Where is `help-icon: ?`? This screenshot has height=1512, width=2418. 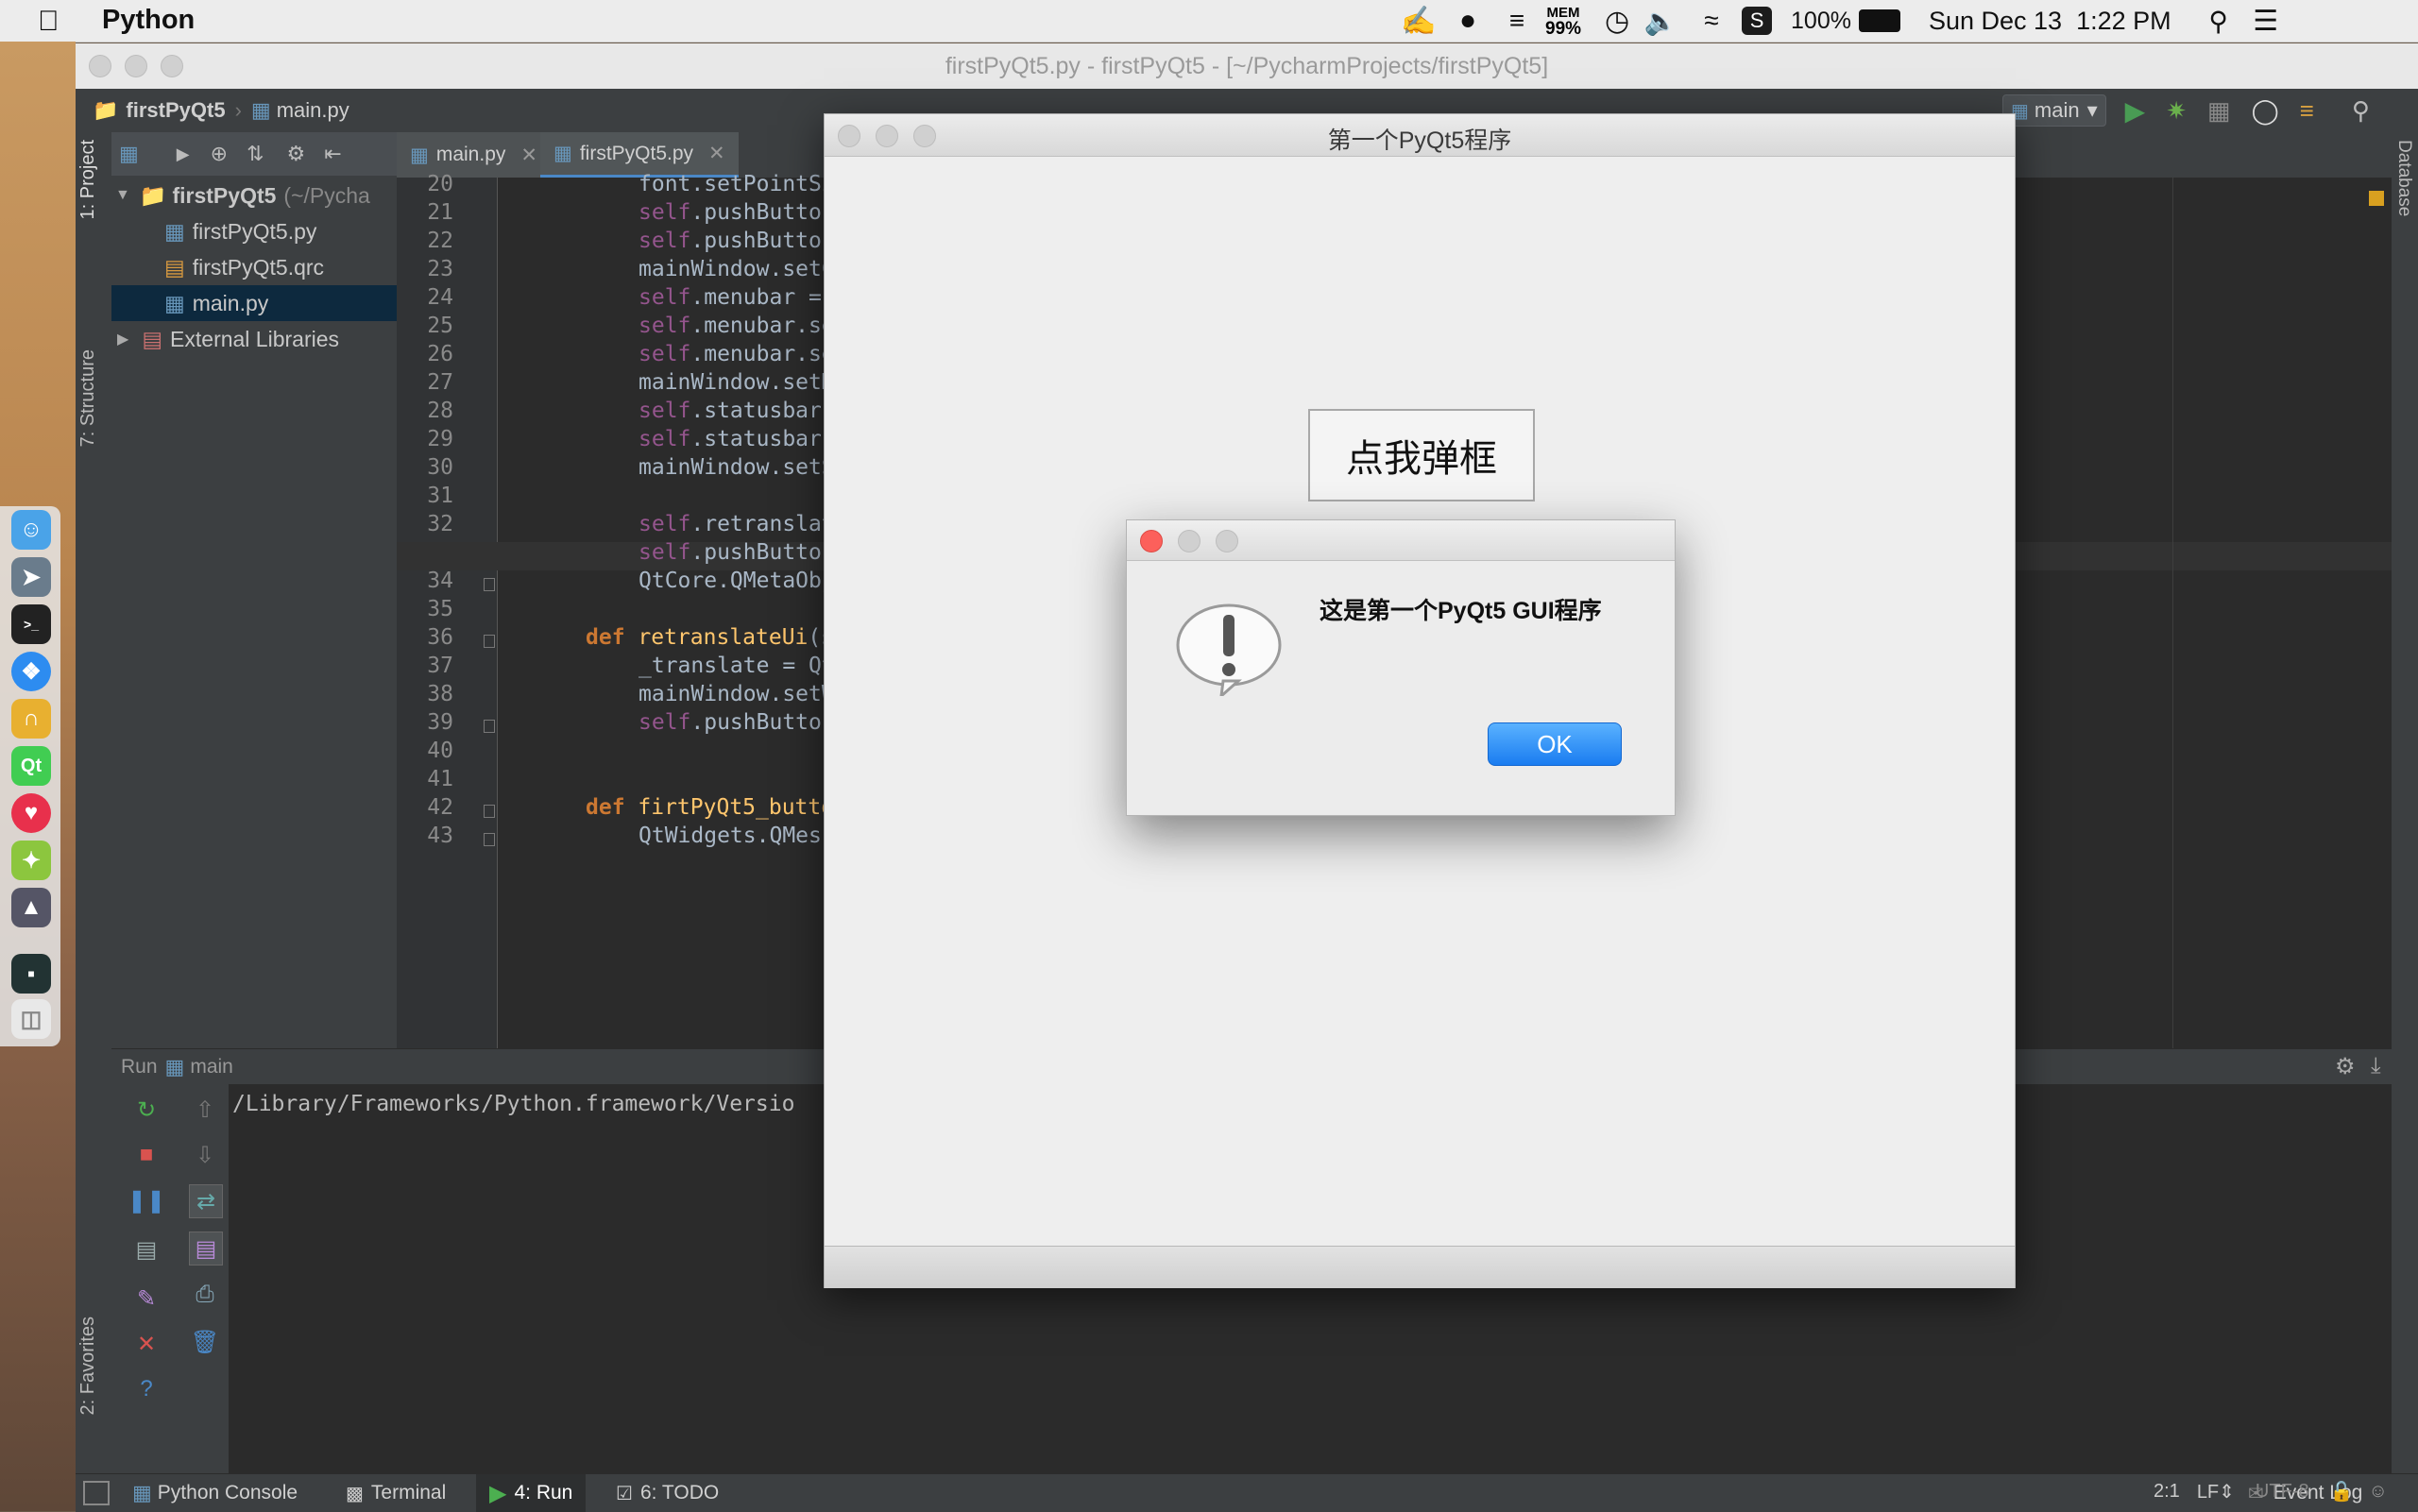
help-icon: ? is located at coordinates (146, 1389).